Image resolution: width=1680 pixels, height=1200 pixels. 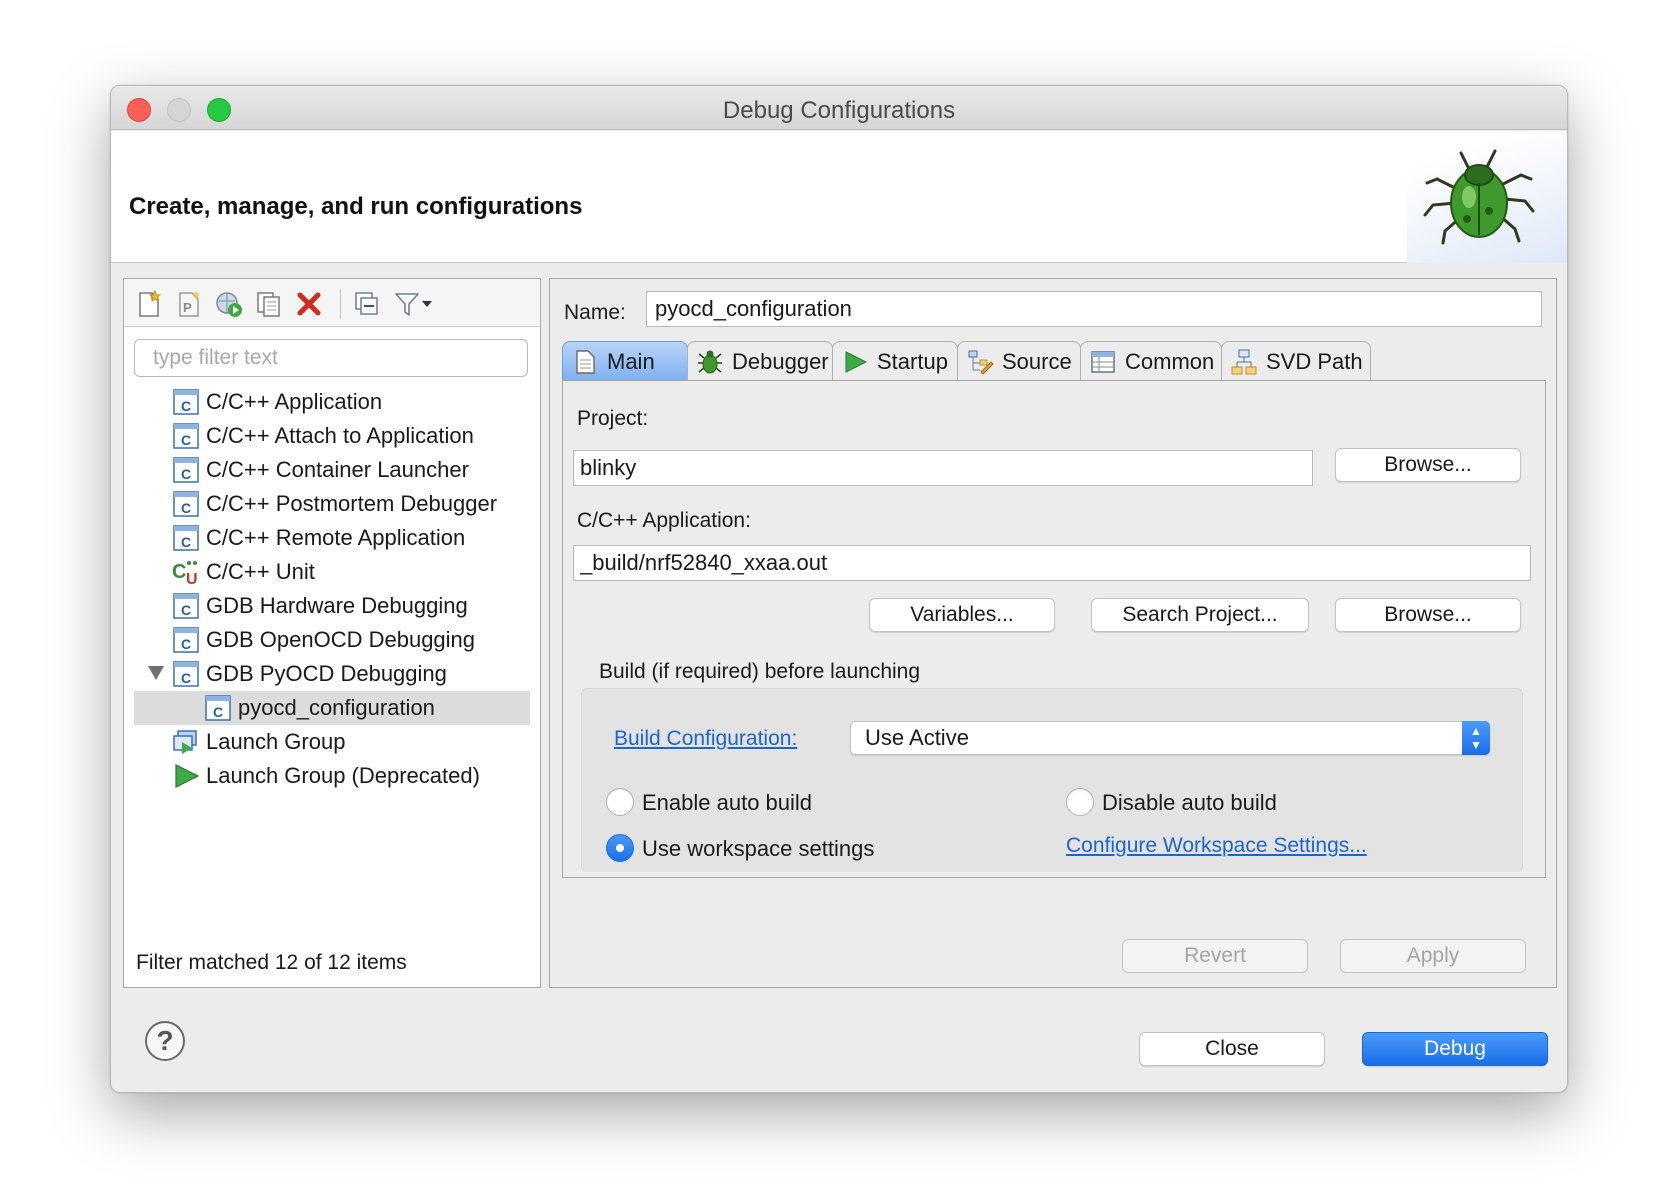 I want to click on tree-item-cpp-container: C C/C++ Container Launcher, so click(x=332, y=470).